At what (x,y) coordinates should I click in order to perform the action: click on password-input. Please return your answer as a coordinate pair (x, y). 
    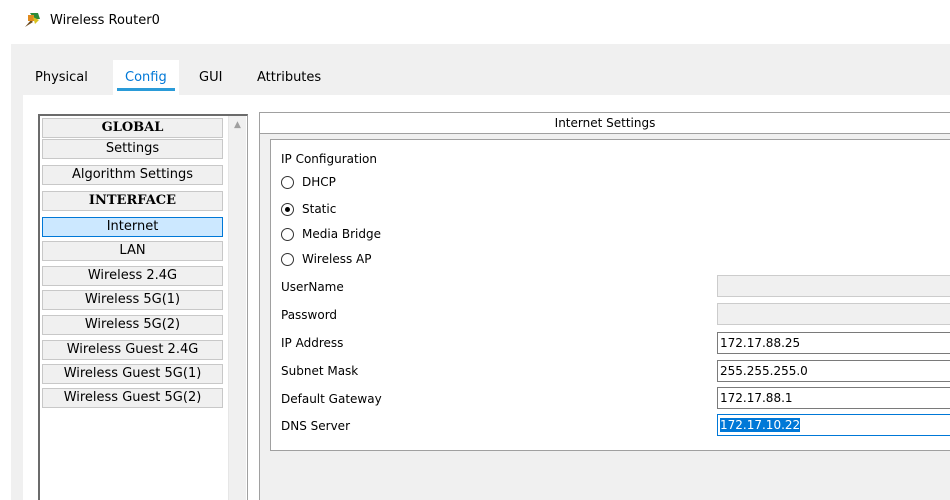
    Looking at the image, I should click on (833, 314).